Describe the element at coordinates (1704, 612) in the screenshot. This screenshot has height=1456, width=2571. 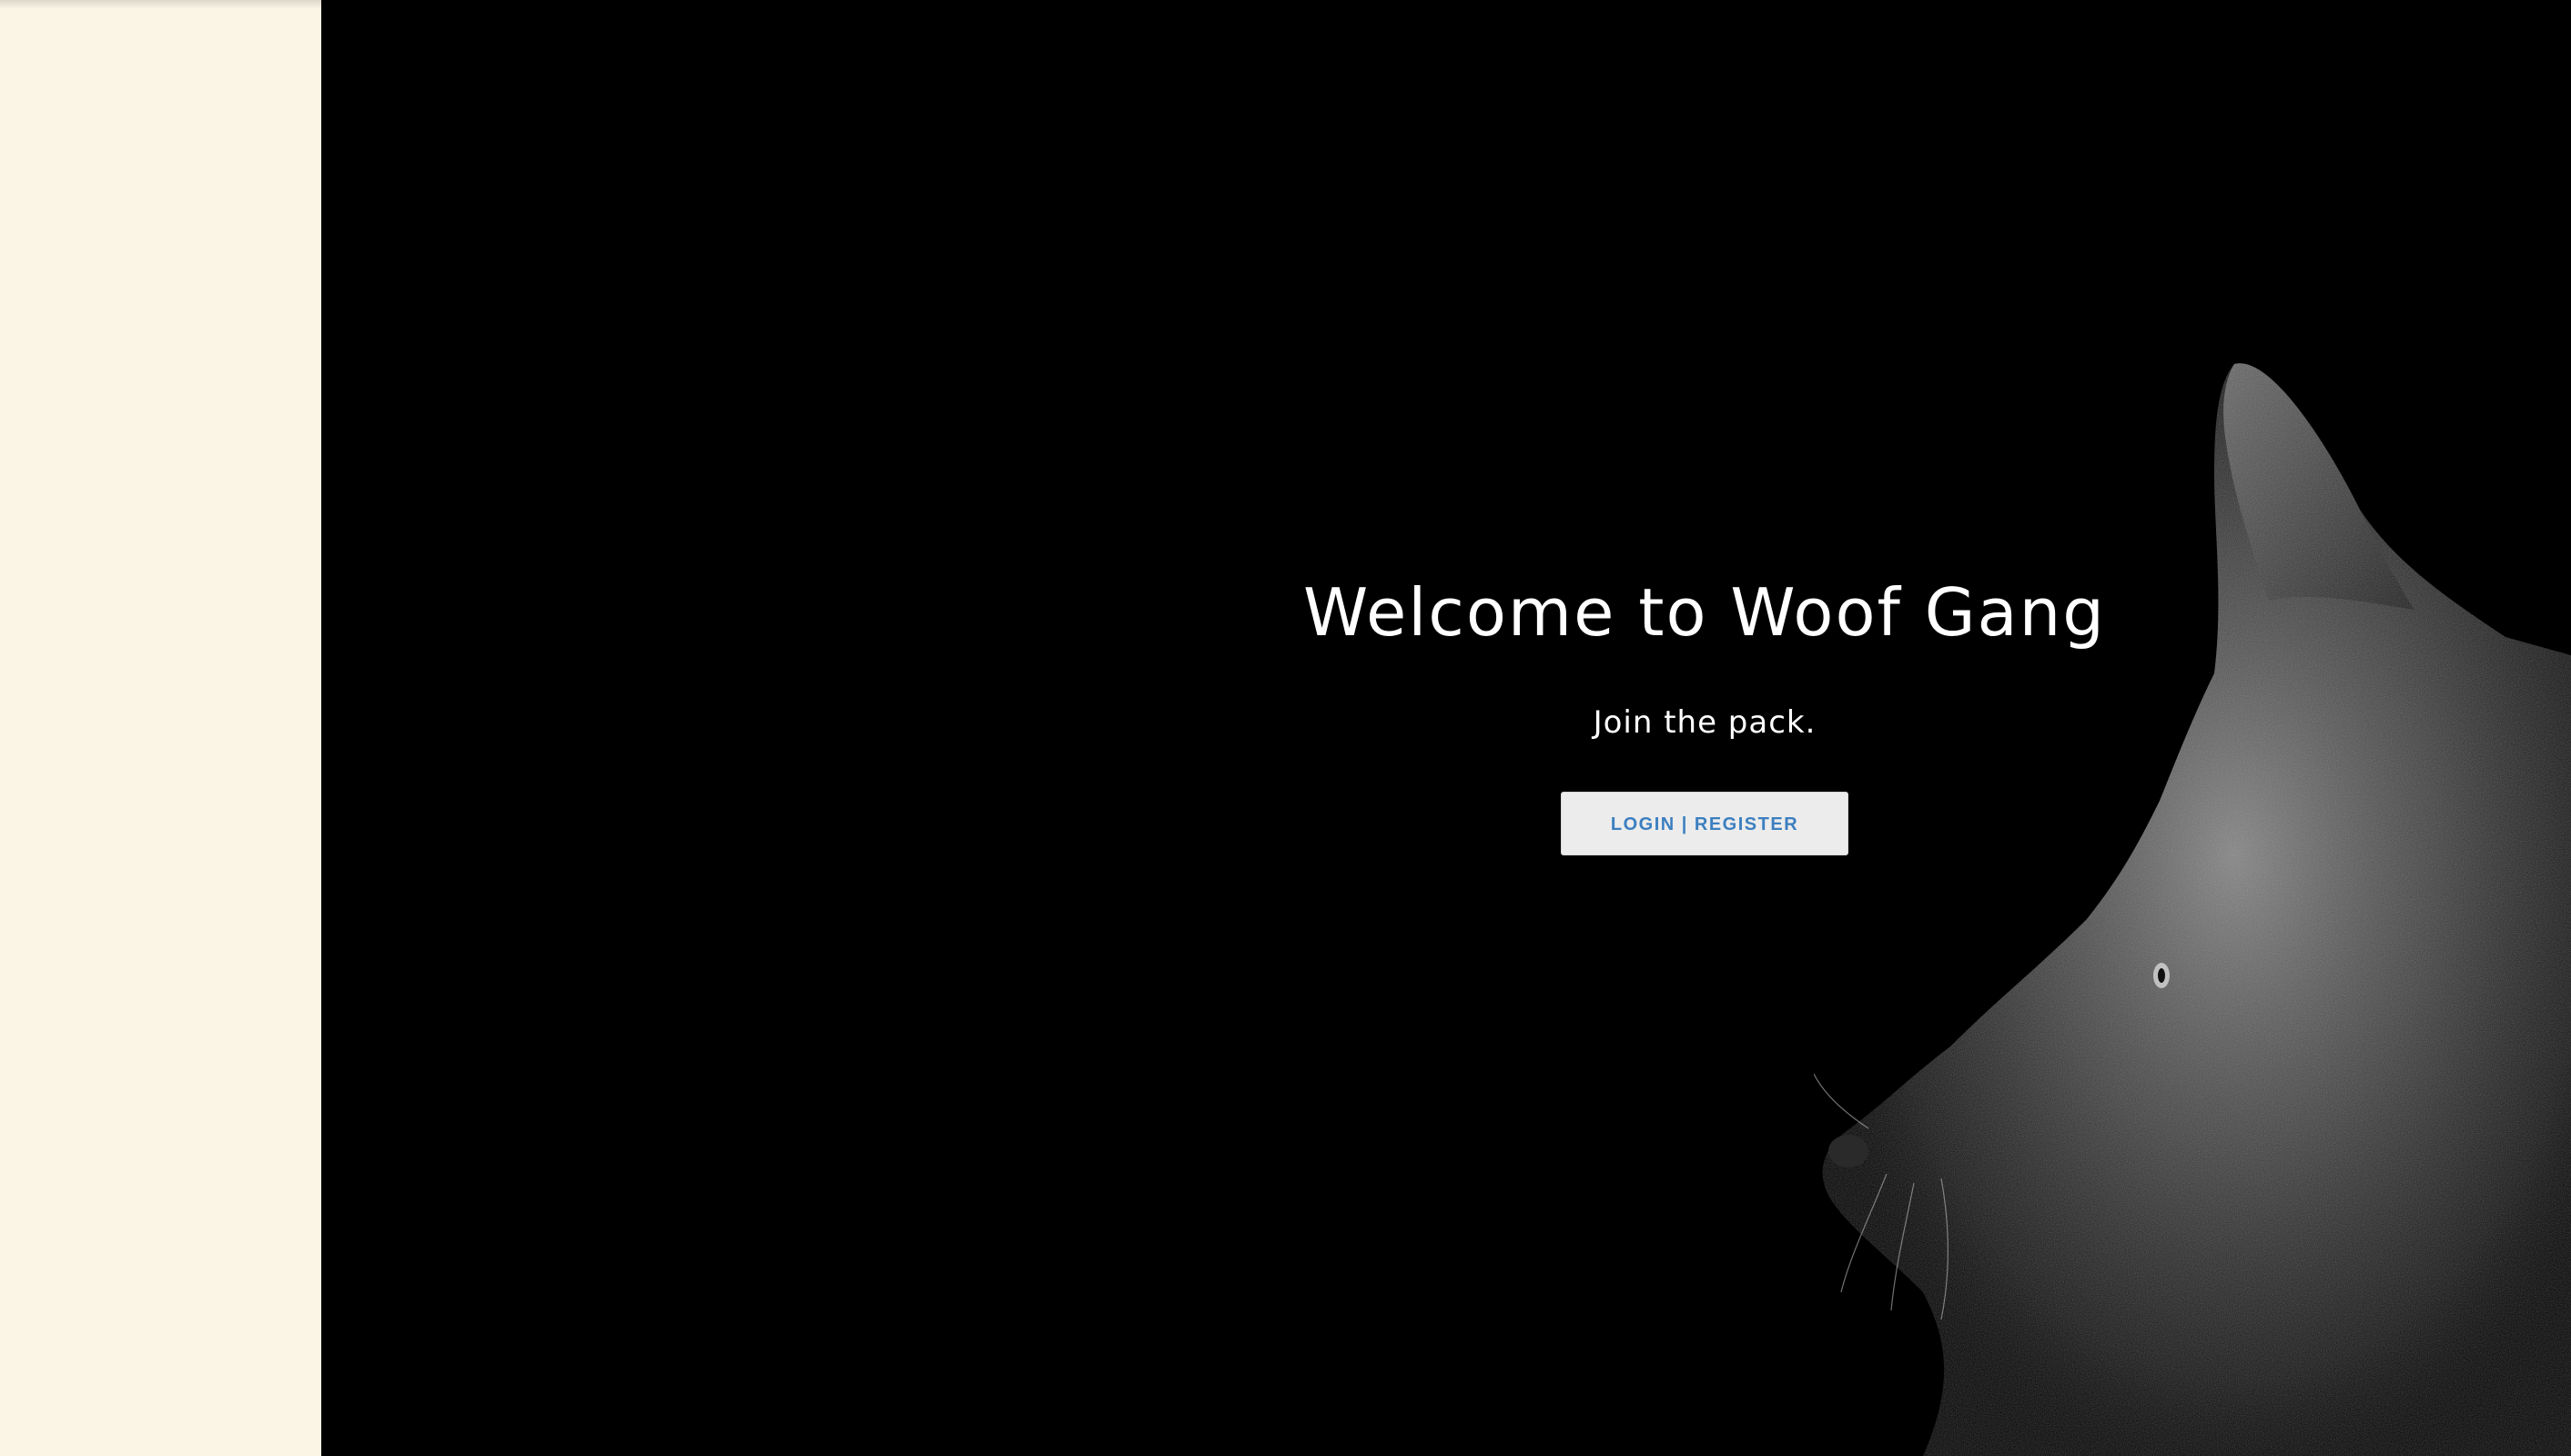
I see `page-title: Welcome to Woof Gang` at that location.